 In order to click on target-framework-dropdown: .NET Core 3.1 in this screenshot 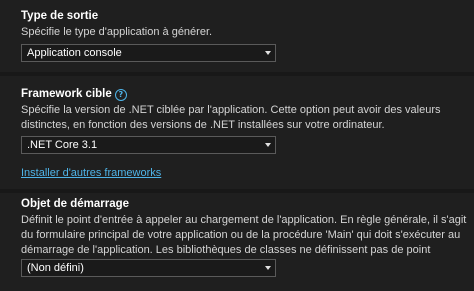, I will do `click(148, 145)`.